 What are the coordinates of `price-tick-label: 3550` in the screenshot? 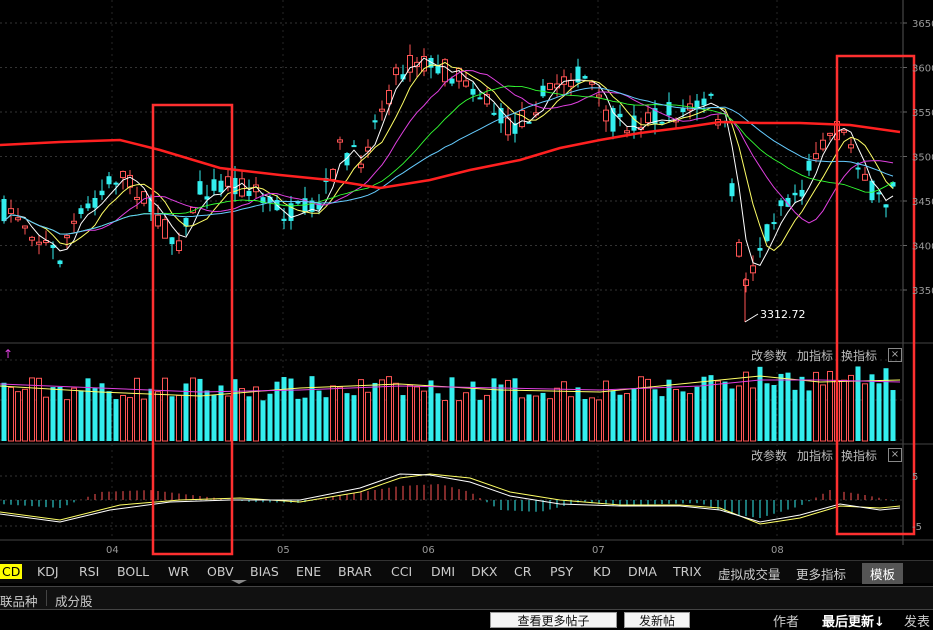 It's located at (922, 113).